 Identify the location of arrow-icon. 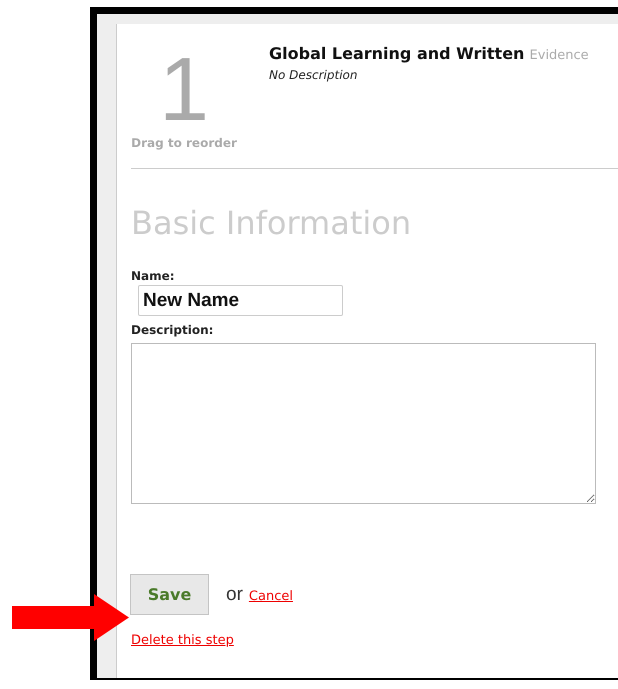
(70, 617).